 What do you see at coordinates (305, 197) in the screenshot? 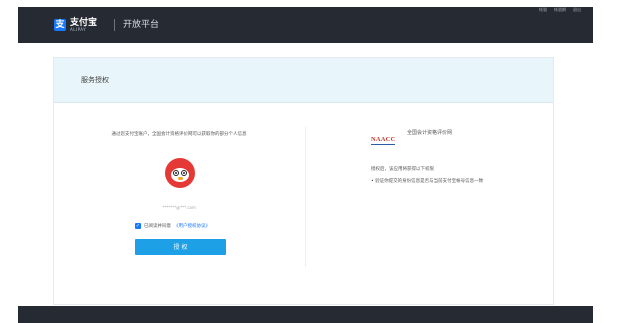
I see `column-divider` at bounding box center [305, 197].